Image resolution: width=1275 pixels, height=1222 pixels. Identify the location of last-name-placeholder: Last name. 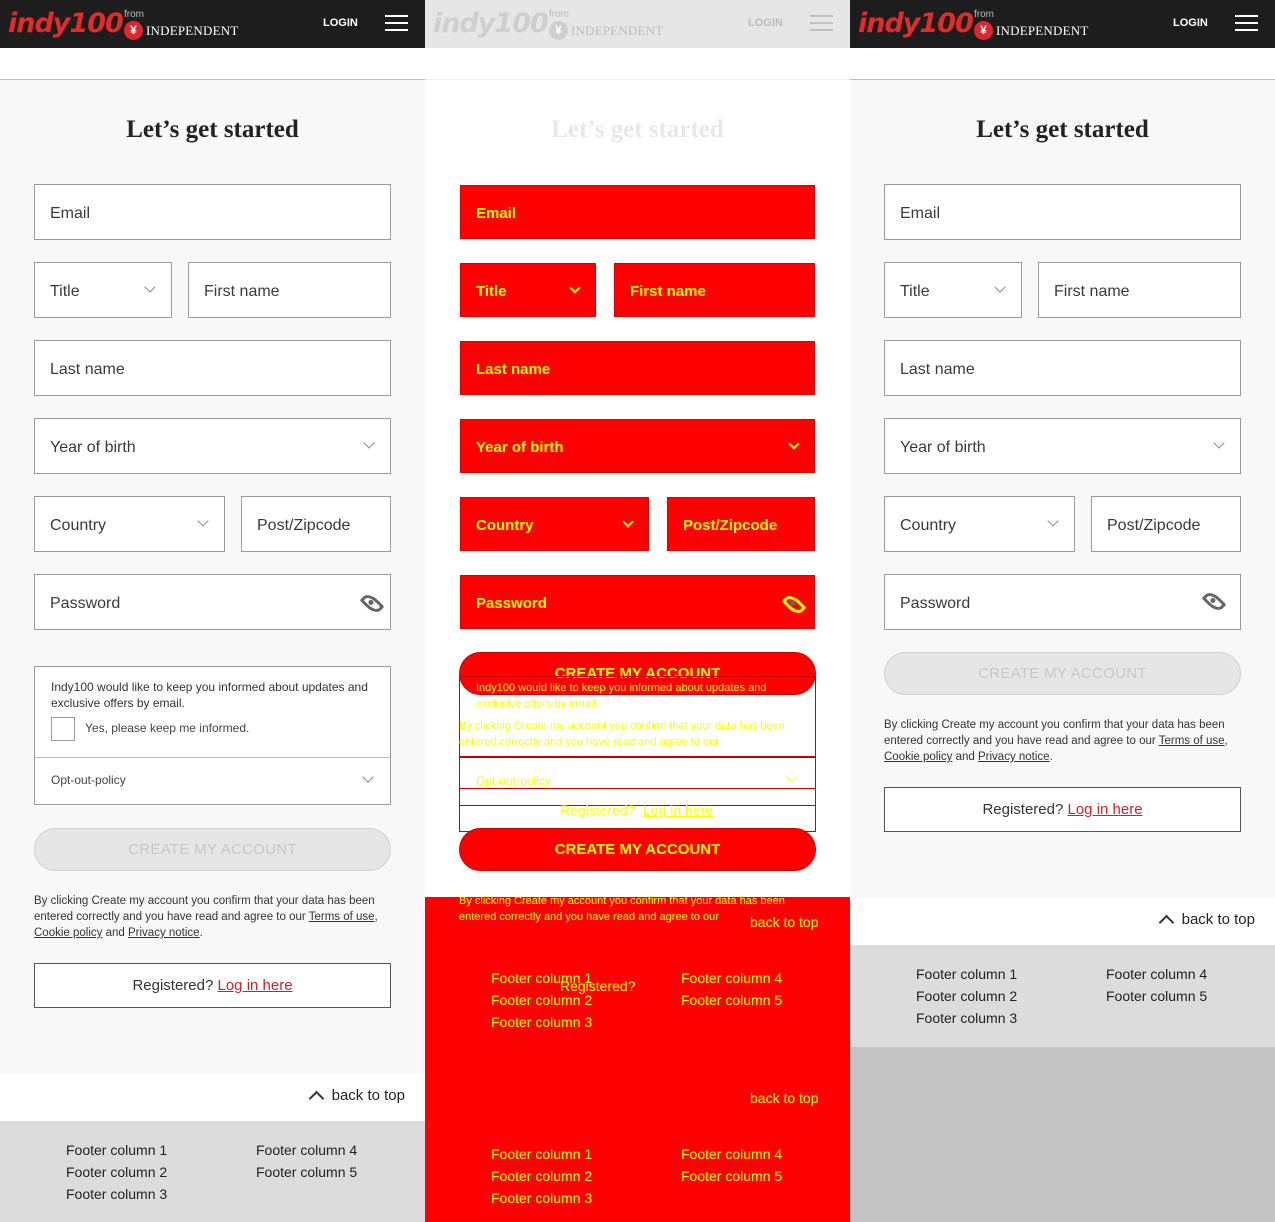
(87, 369).